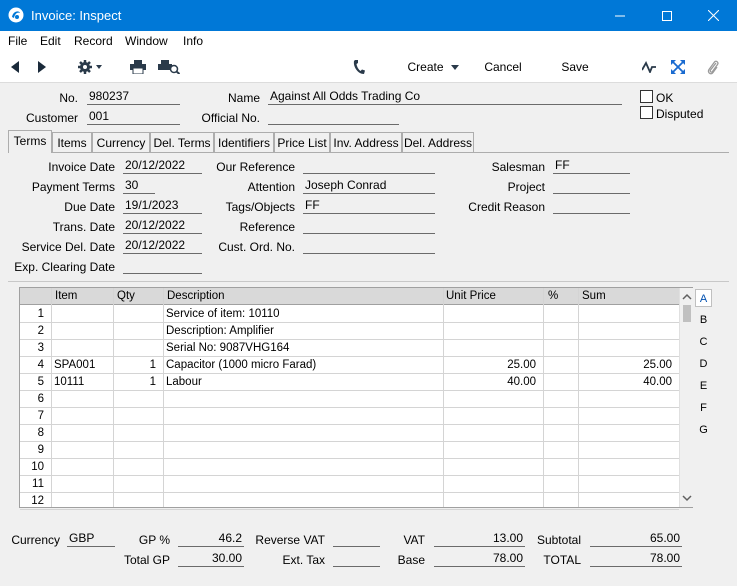  I want to click on table-row: 2 Description: Amplifier, so click(349, 331).